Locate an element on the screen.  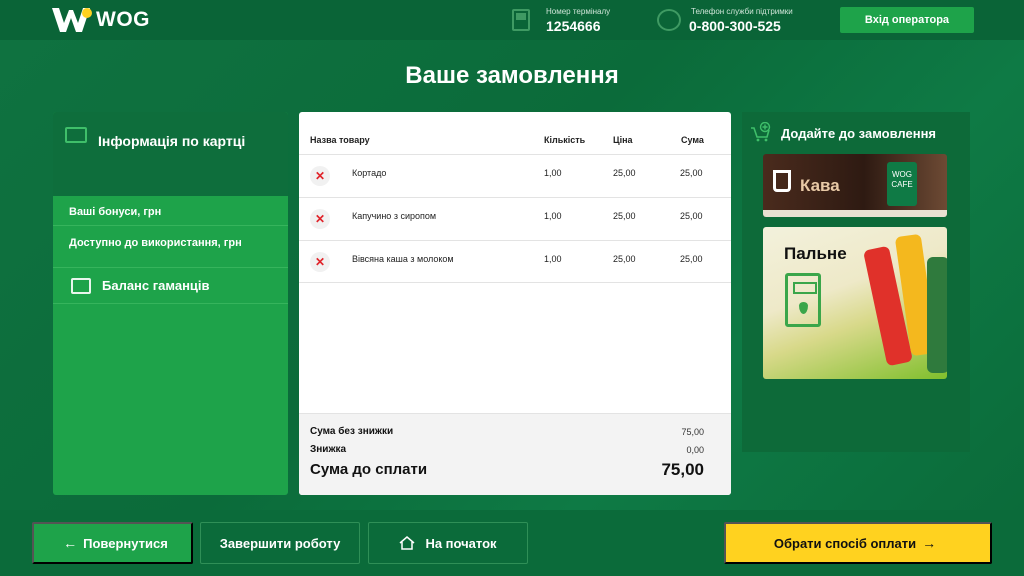
table-row: ✕ Капучино з сиропом 1,00 25,00 25,00 is located at coordinates (515, 218).